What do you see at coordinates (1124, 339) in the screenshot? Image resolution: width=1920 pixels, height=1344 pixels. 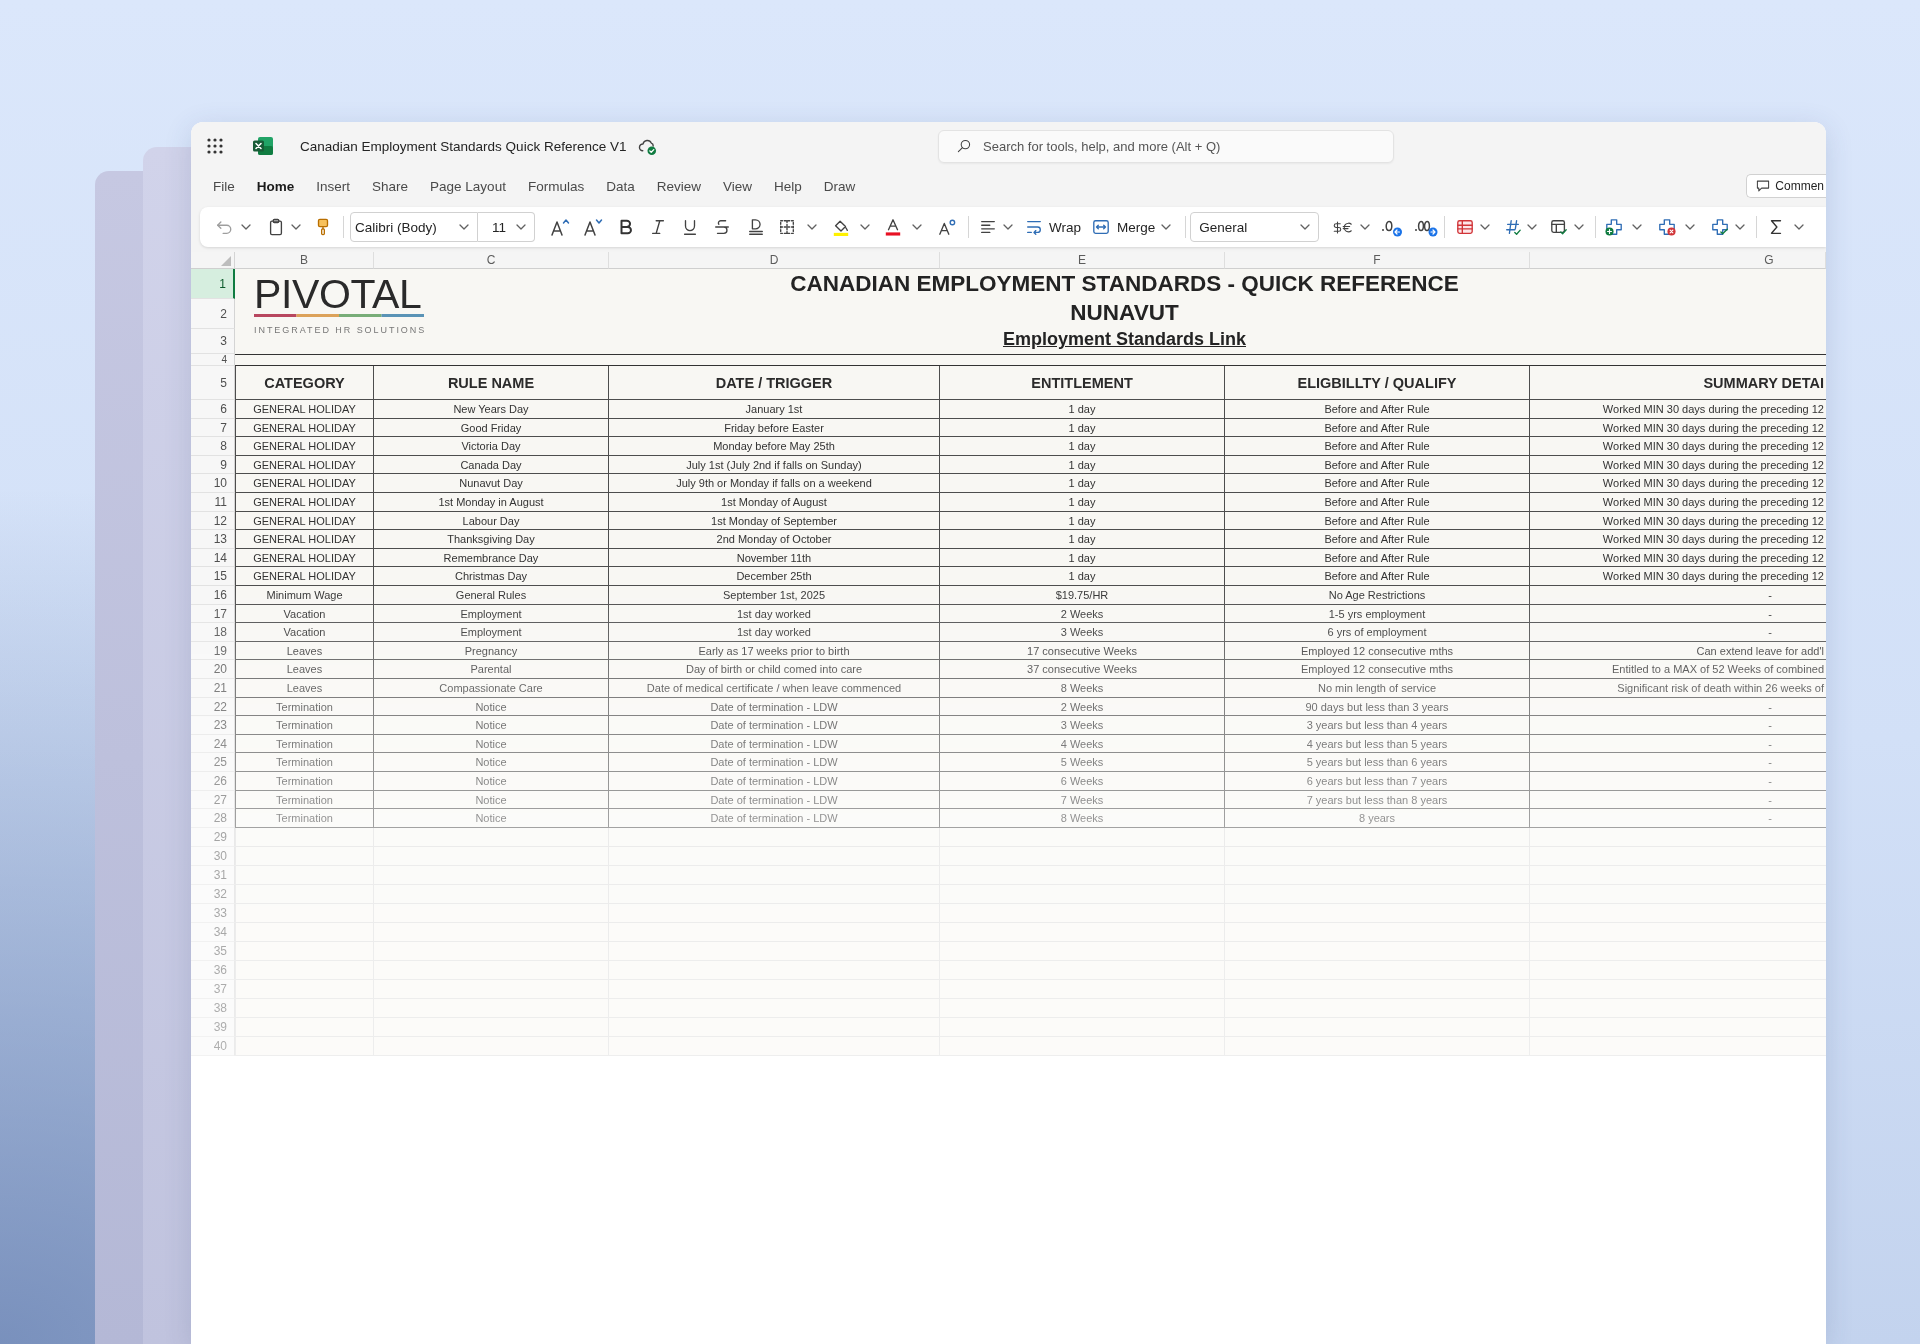 I see `standards-link: Employment Standards Link` at bounding box center [1124, 339].